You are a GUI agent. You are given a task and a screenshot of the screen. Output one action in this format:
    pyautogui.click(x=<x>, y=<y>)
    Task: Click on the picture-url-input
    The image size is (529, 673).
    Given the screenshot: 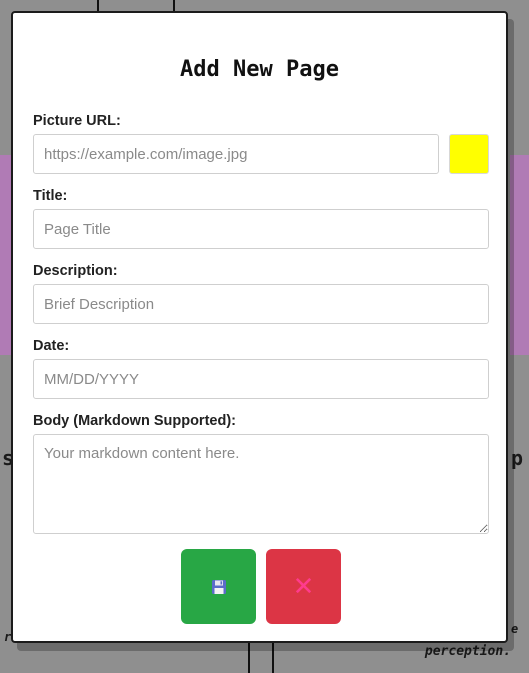 What is the action you would take?
    pyautogui.click(x=236, y=154)
    